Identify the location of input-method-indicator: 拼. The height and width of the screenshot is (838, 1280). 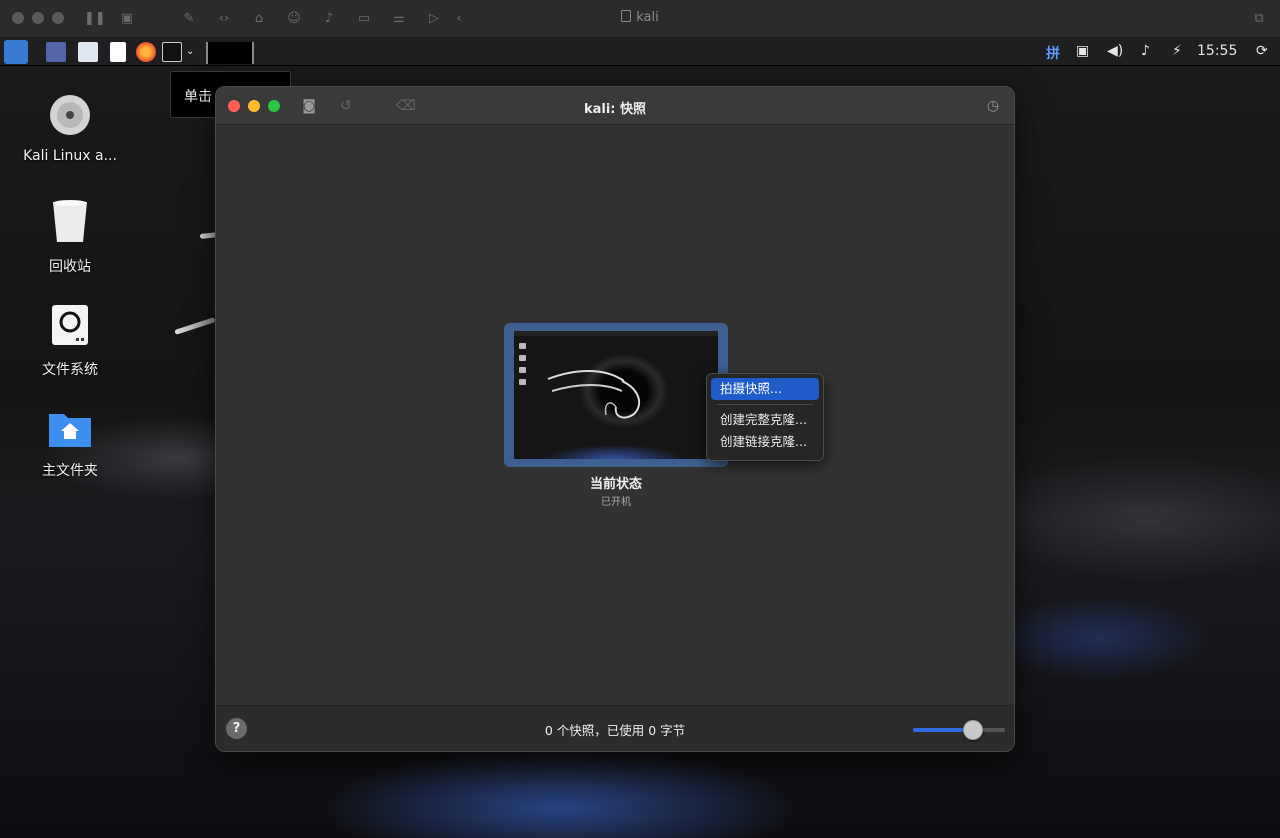
(1053, 53).